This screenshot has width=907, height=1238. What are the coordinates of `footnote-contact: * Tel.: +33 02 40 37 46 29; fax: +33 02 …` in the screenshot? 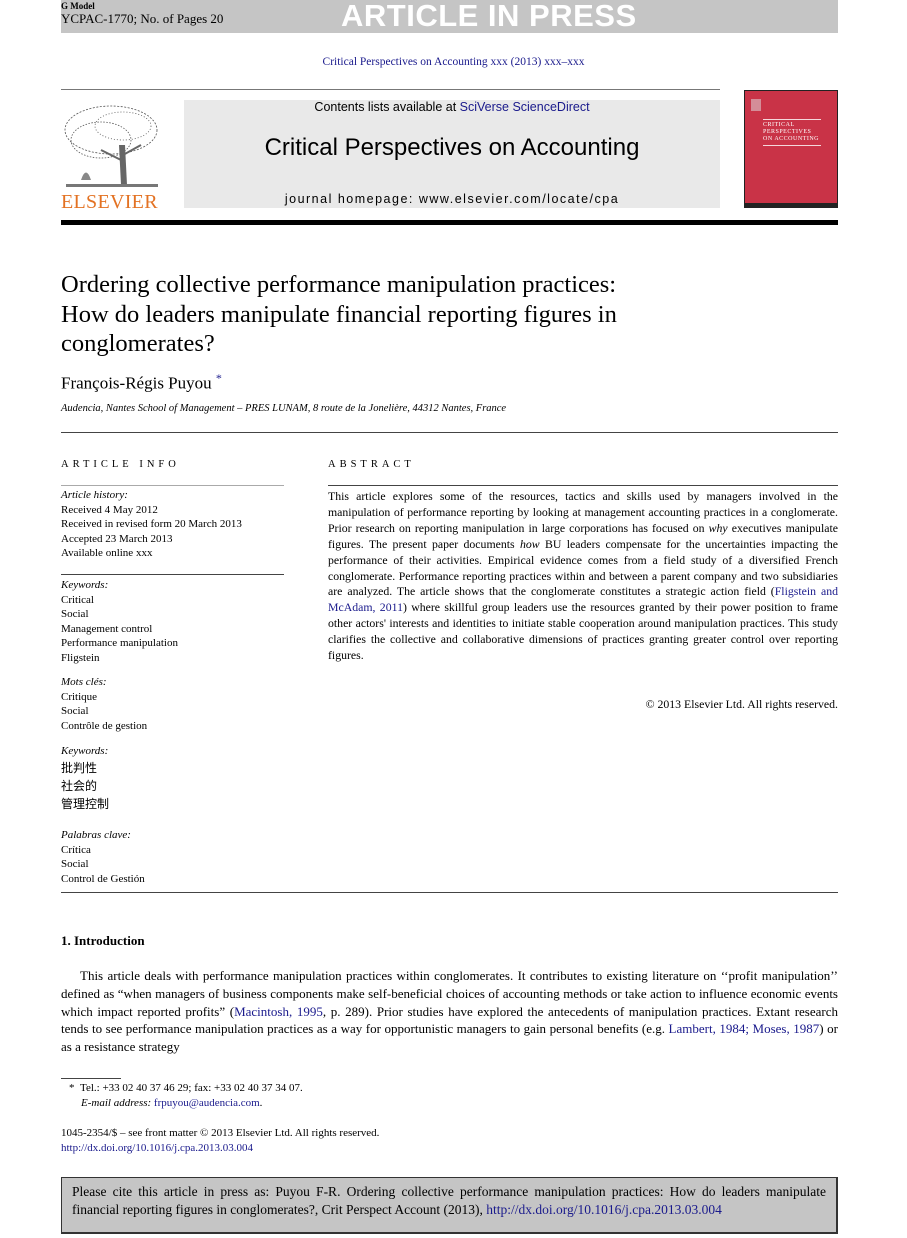 It's located at (186, 1088).